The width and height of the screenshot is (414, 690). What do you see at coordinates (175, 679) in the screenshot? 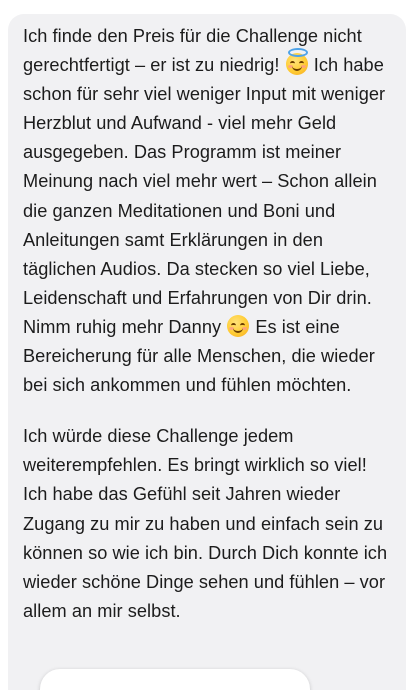
I see `reaction-bar` at bounding box center [175, 679].